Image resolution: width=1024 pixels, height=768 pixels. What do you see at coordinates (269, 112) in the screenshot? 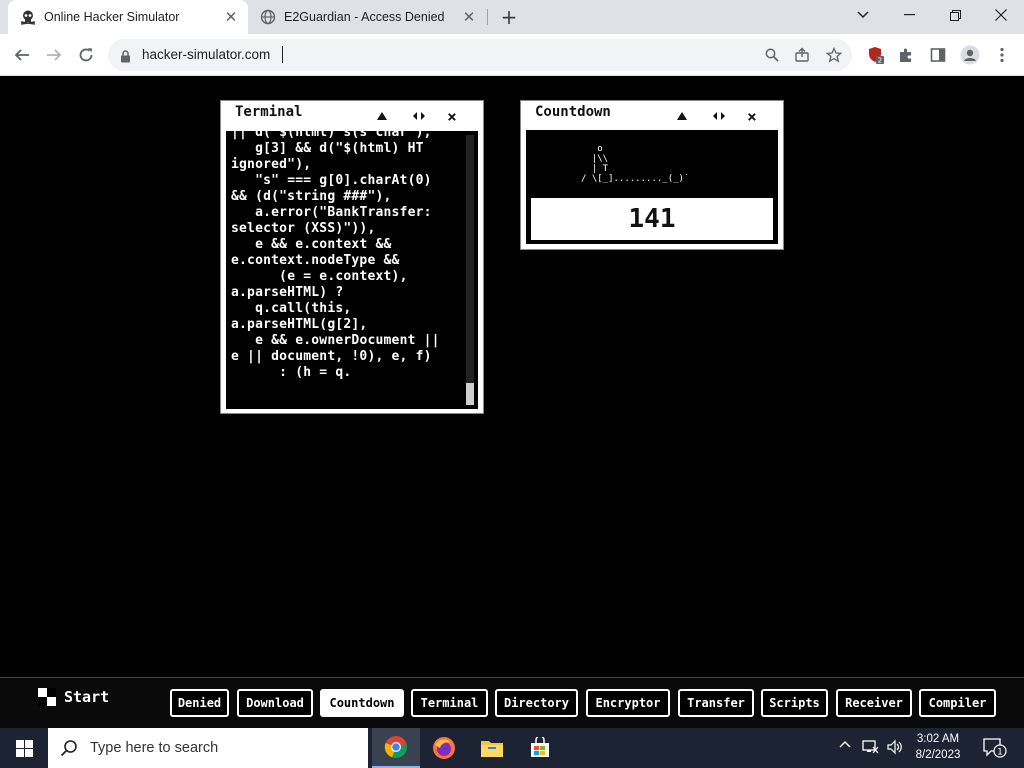
I see `terminal-title: Terminal` at bounding box center [269, 112].